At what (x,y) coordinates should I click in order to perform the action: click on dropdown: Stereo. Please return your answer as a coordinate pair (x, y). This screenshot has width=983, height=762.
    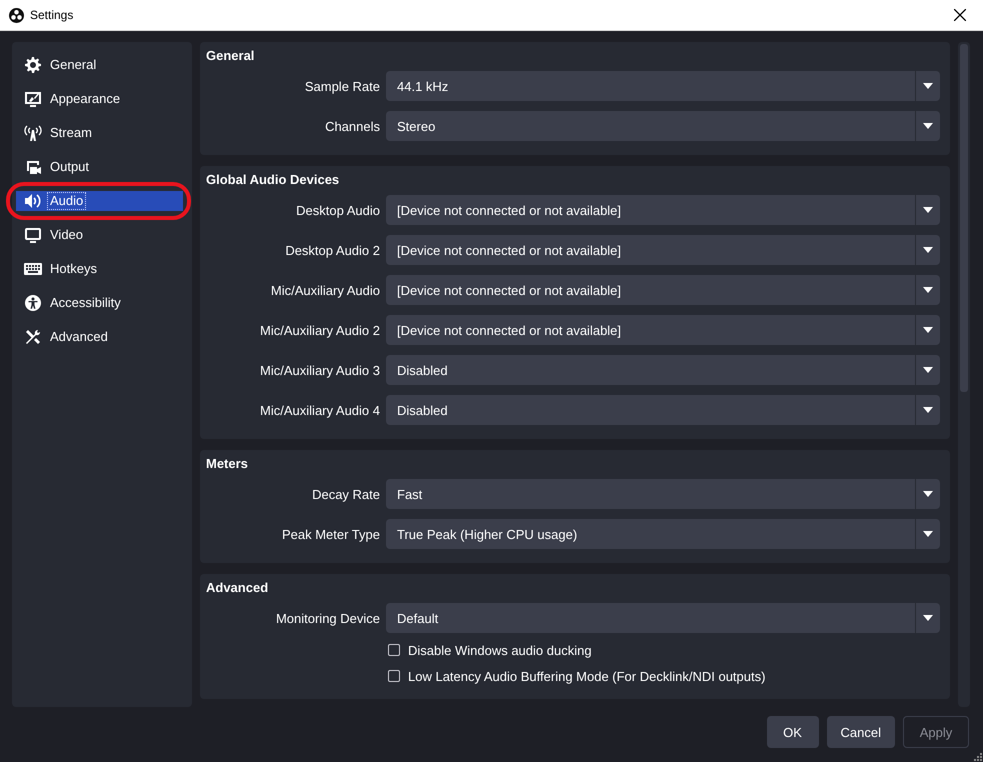
    Looking at the image, I should click on (663, 126).